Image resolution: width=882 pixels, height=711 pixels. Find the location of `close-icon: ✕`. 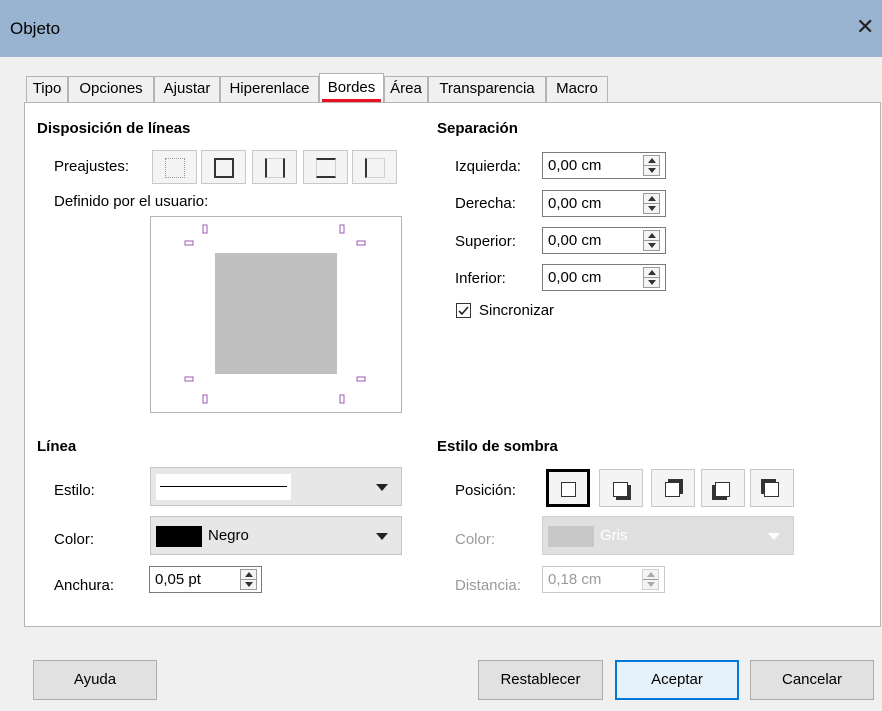

close-icon: ✕ is located at coordinates (865, 27).